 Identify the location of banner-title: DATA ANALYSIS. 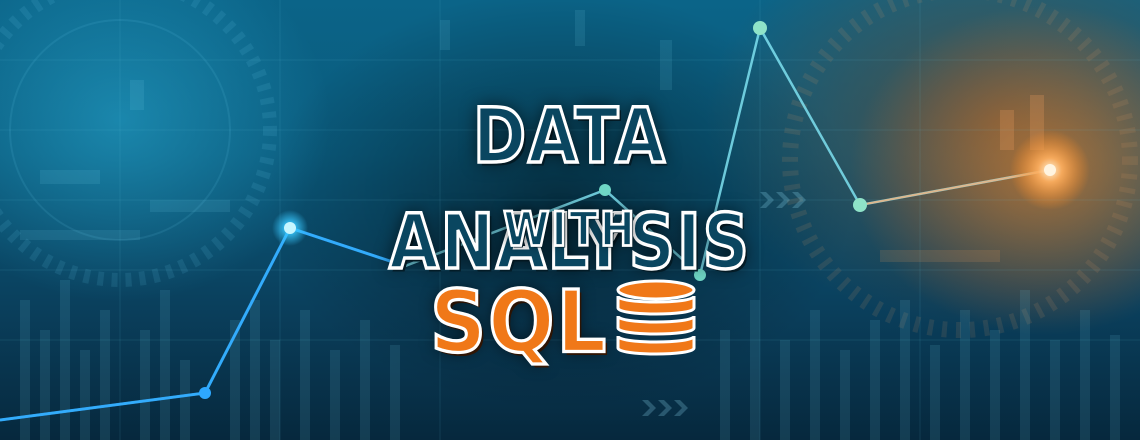
(569, 190).